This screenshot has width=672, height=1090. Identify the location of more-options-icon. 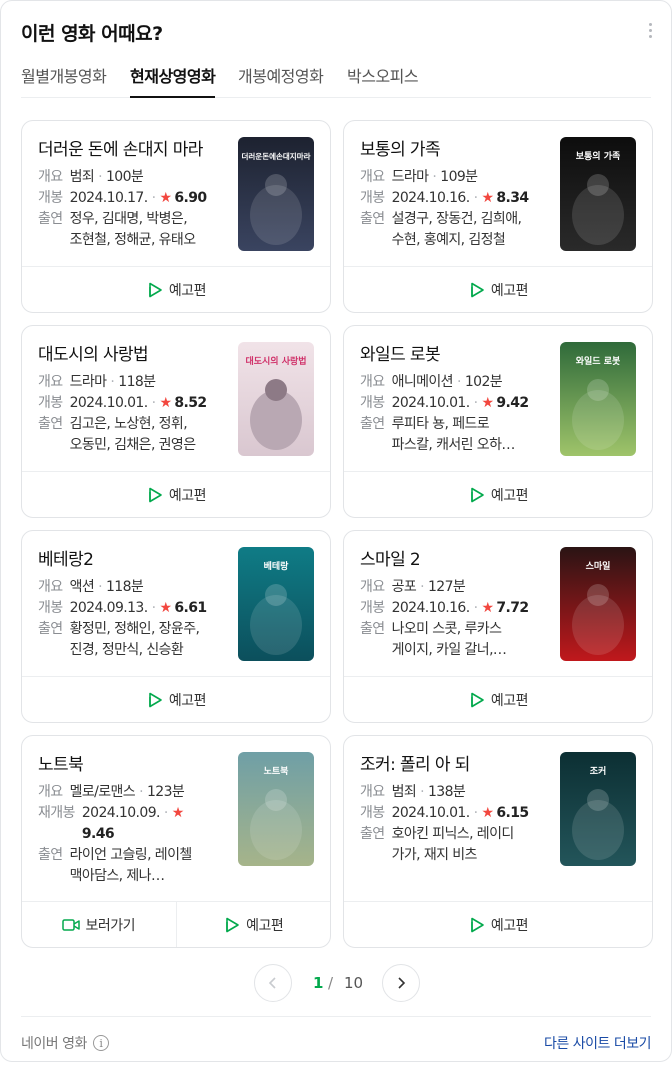
(651, 31).